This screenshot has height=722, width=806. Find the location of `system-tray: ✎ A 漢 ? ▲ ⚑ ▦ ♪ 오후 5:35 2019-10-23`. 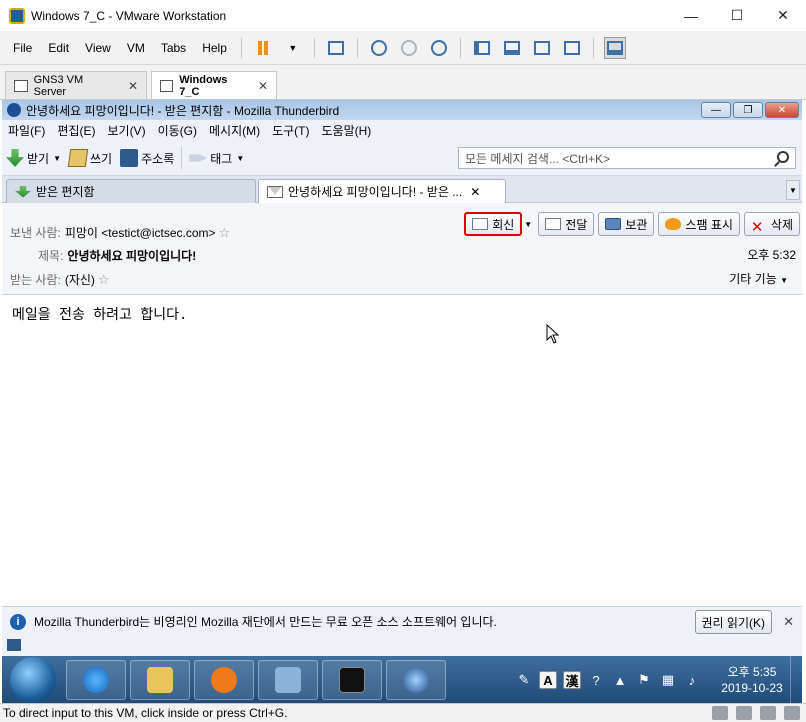

system-tray: ✎ A 漢 ? ▲ ⚑ ▦ ♪ 오후 5:35 2019-10-23 is located at coordinates (657, 680).